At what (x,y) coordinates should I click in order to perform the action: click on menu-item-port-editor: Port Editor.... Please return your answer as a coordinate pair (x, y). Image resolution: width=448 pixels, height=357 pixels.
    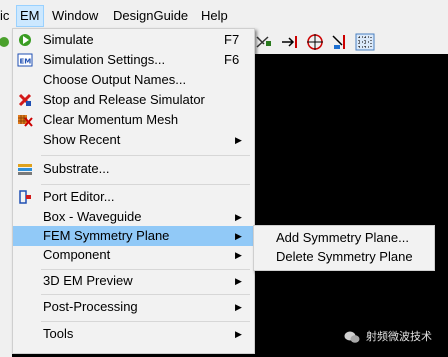
    Looking at the image, I should click on (133, 197).